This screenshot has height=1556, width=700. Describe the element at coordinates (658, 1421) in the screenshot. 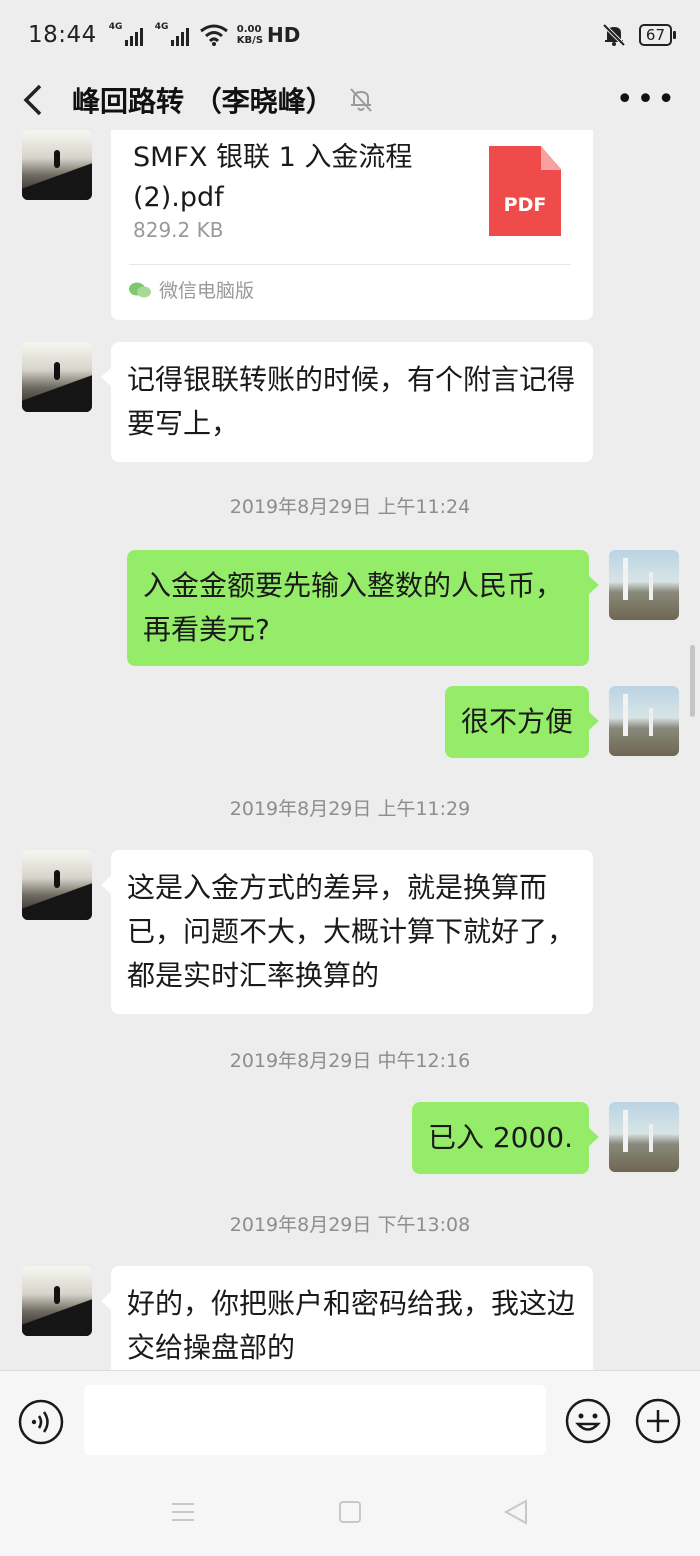

I see `plus-icon` at that location.